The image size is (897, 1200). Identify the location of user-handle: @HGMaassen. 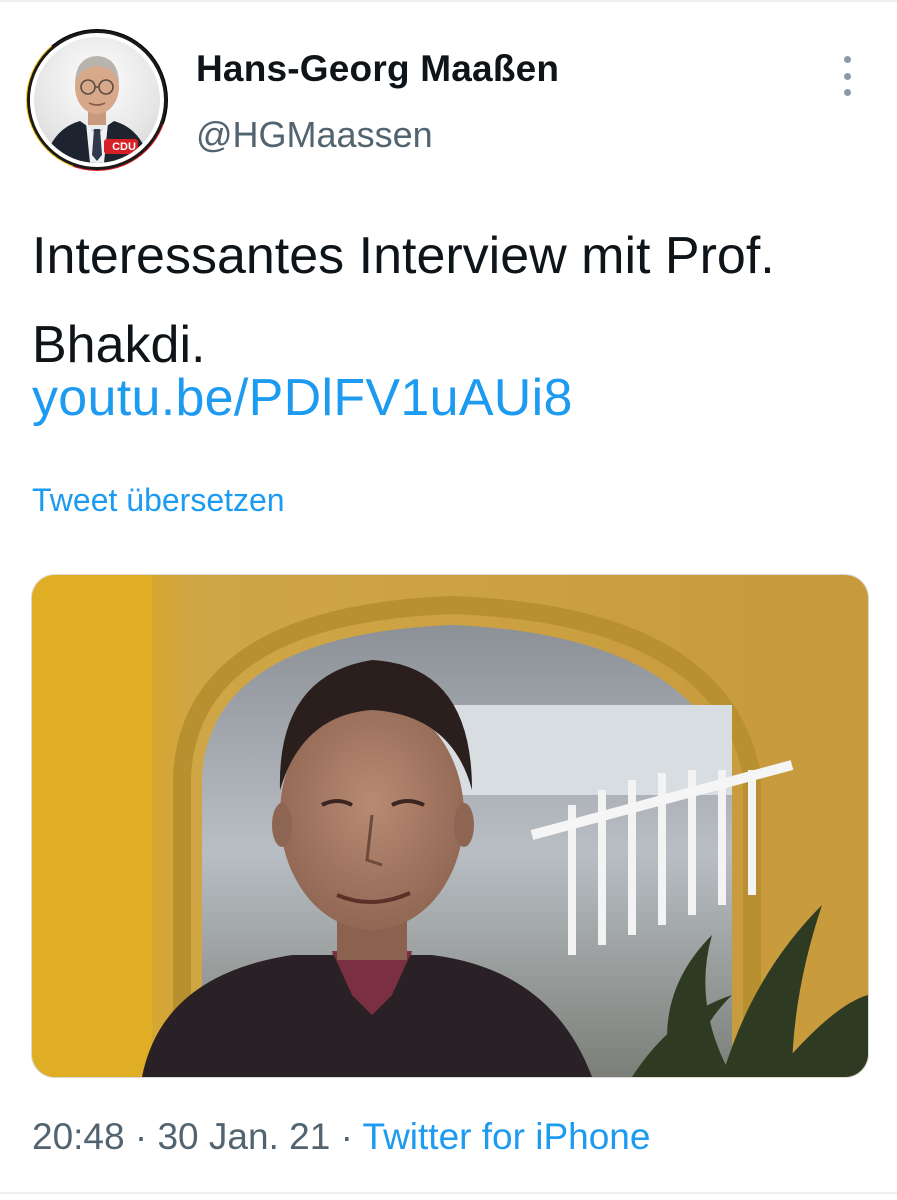
(314, 135).